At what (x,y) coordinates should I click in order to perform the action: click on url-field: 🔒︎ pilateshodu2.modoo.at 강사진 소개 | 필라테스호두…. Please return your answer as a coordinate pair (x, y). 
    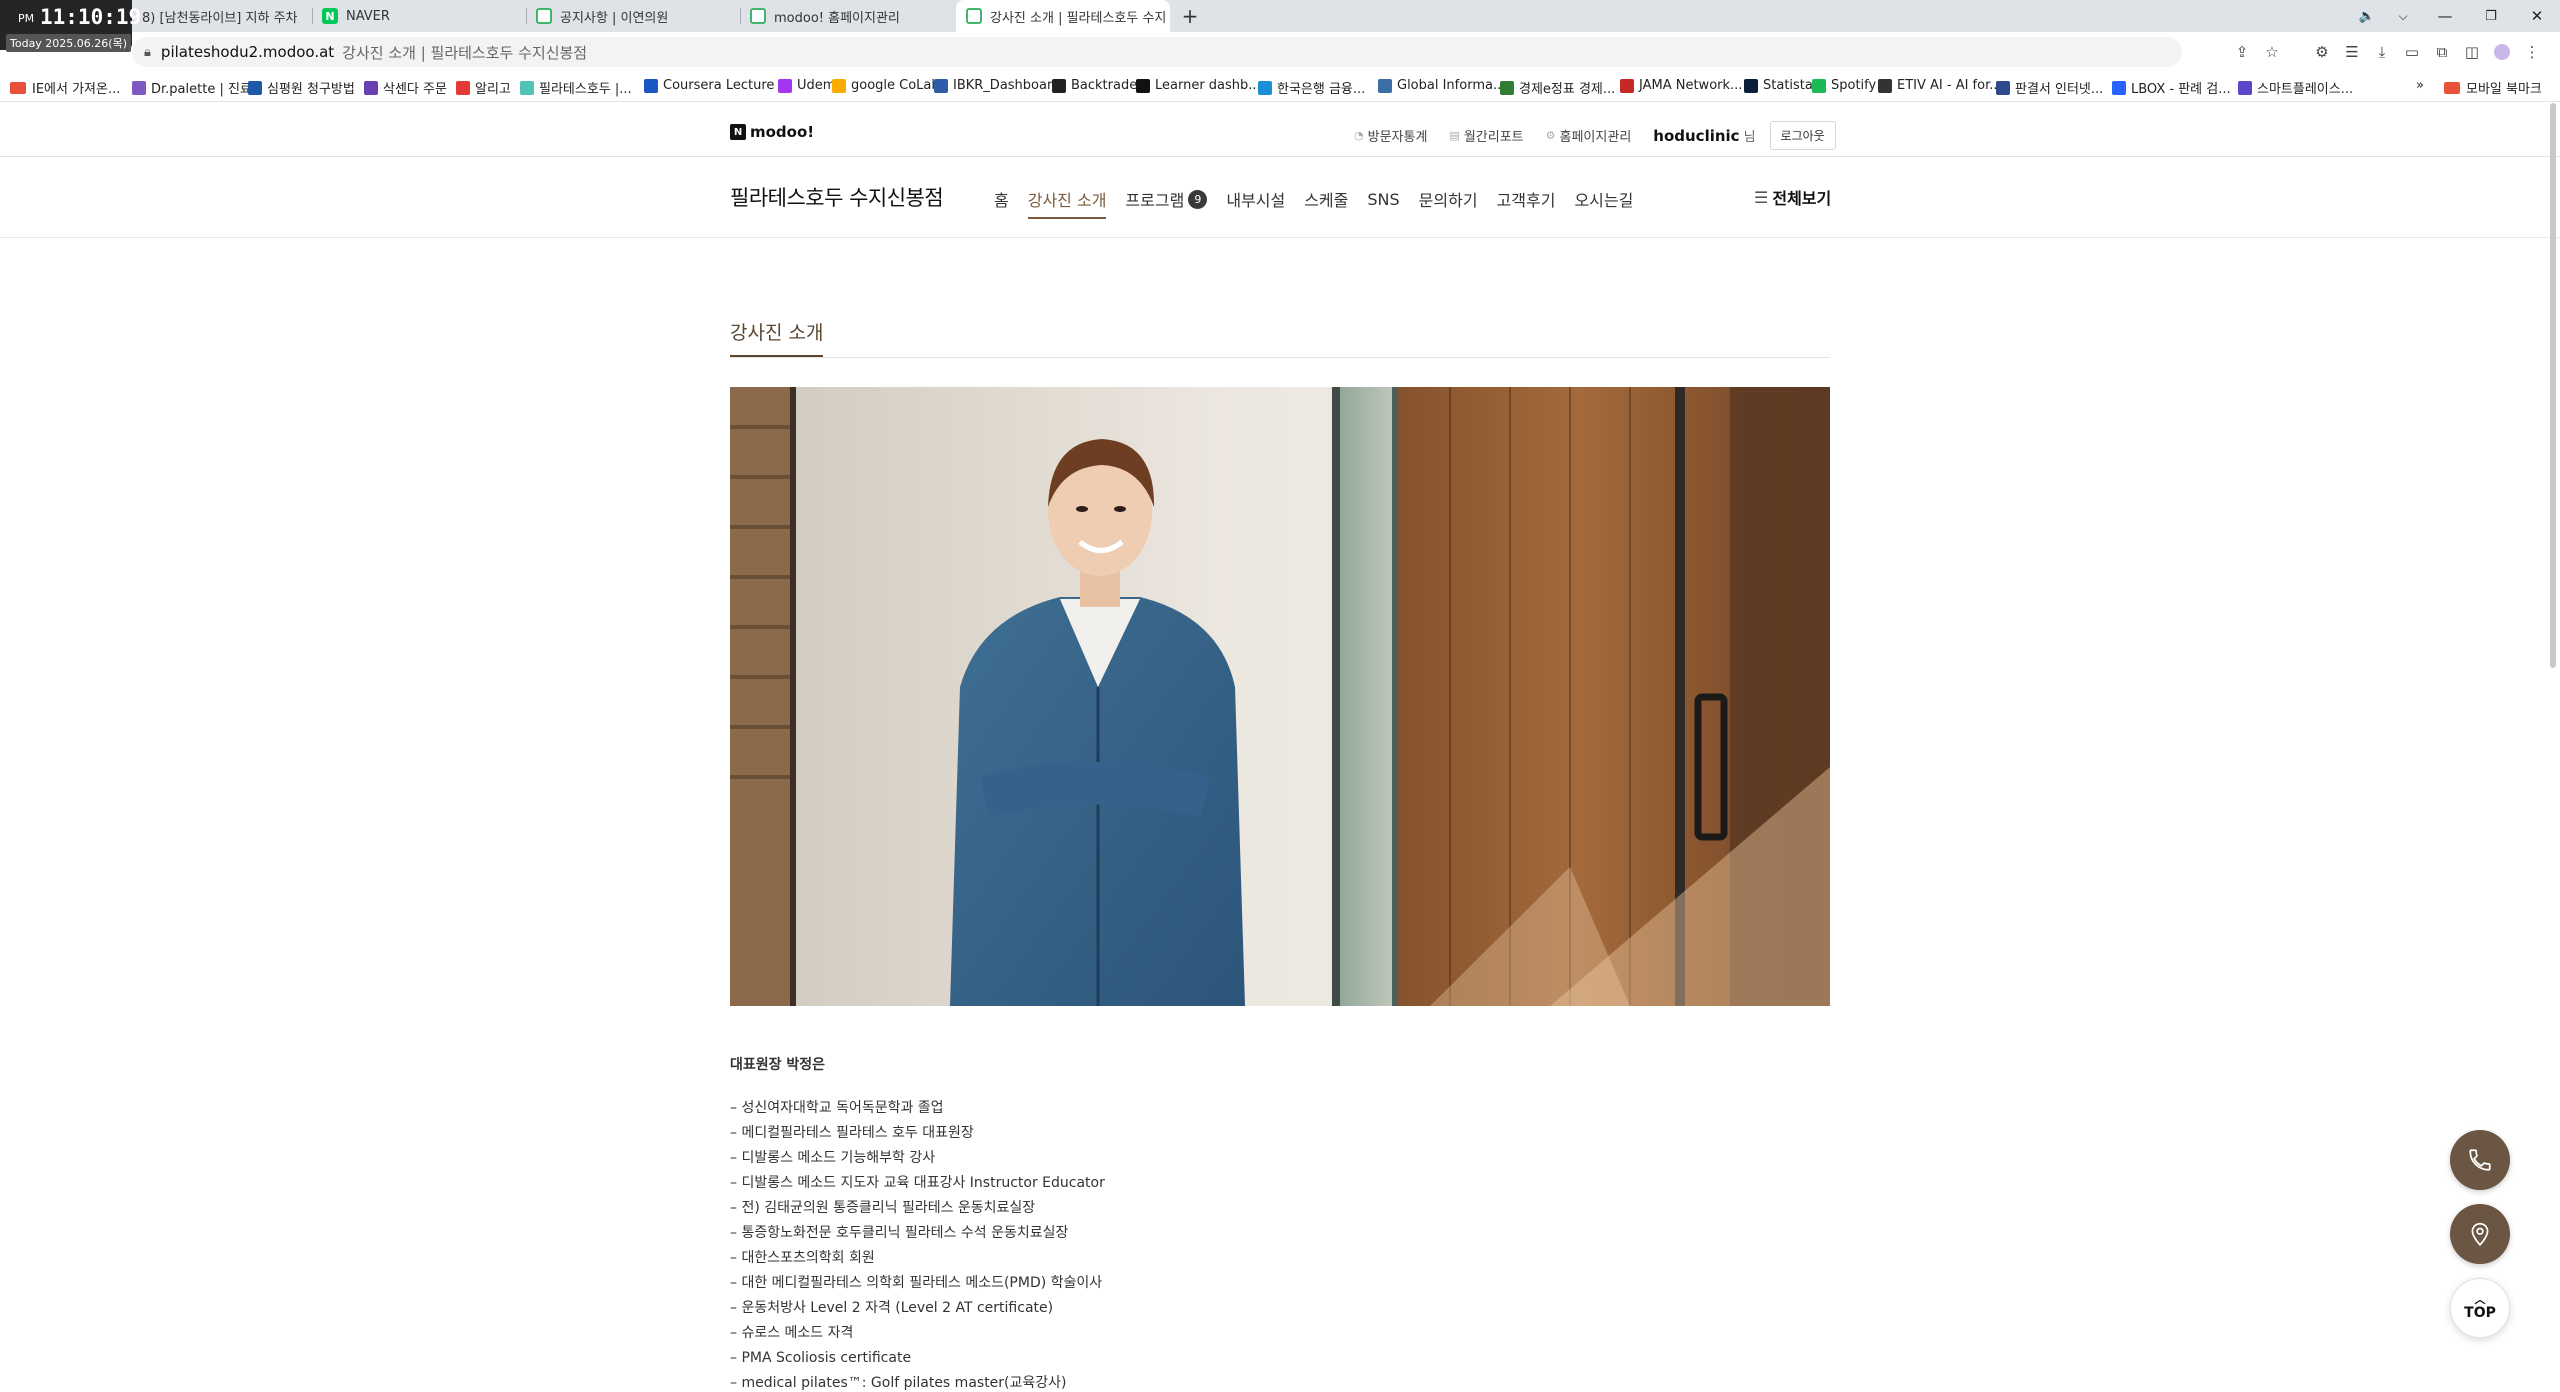
    Looking at the image, I should click on (1157, 52).